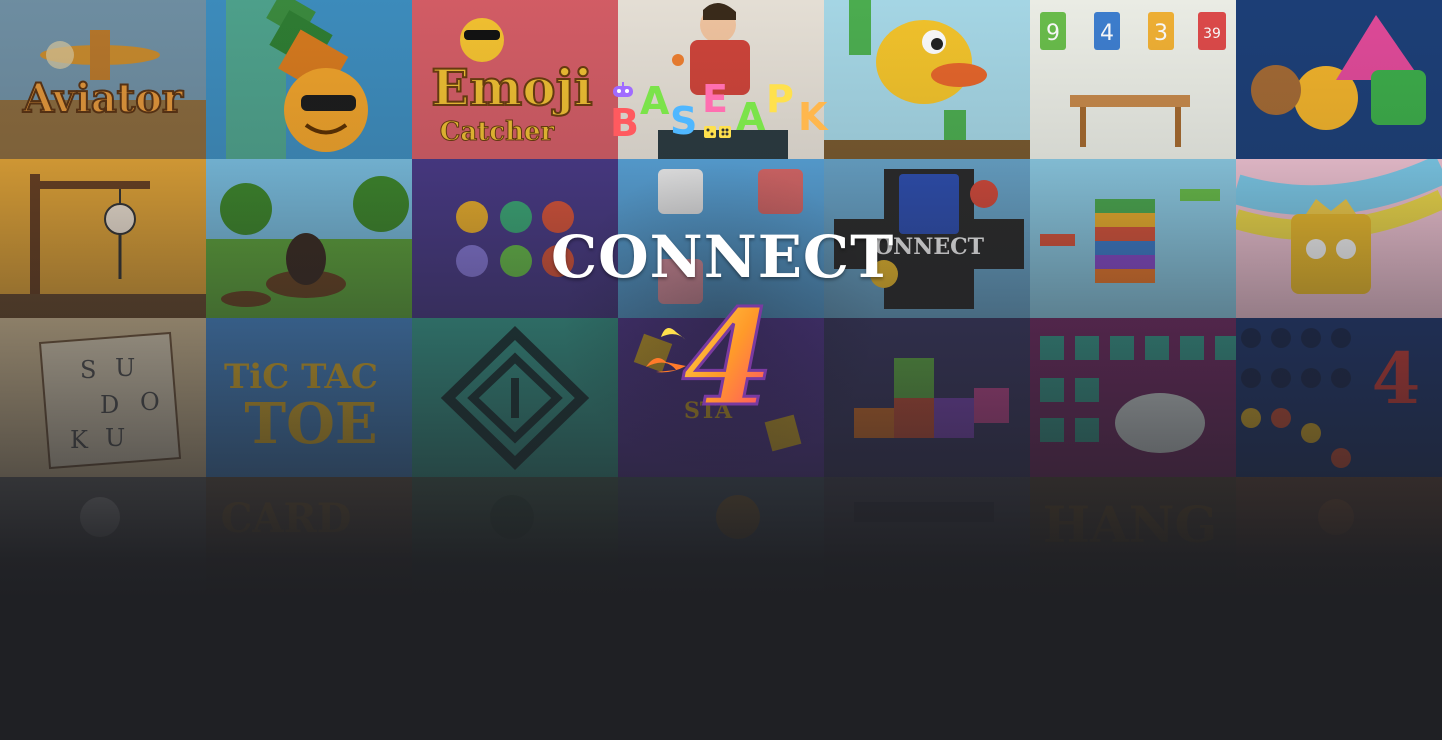 The width and height of the screenshot is (1442, 740). What do you see at coordinates (728, 356) in the screenshot?
I see `title-number: 4` at bounding box center [728, 356].